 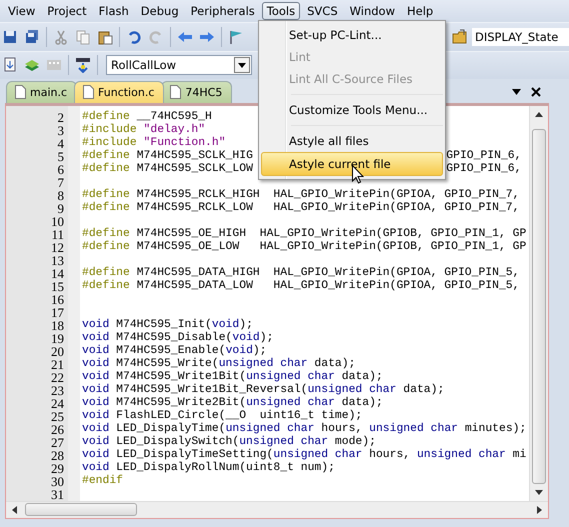 What do you see at coordinates (262, 390) in the screenshot?
I see `code-line: void M74HC595_Write1Bit_Reversal(unsigned char data);` at bounding box center [262, 390].